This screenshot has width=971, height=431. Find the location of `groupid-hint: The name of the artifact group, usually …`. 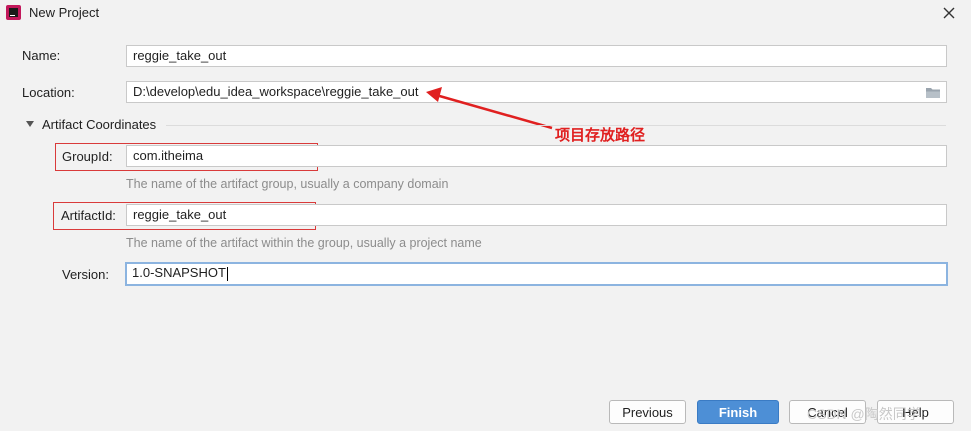

groupid-hint: The name of the artifact group, usually … is located at coordinates (287, 184).